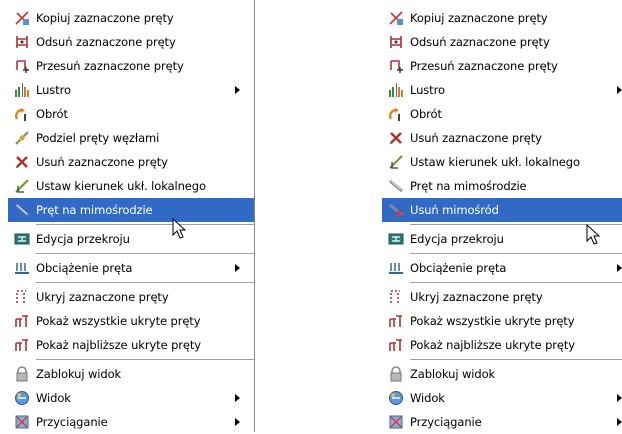 The width and height of the screenshot is (622, 434). Describe the element at coordinates (118, 321) in the screenshot. I see `menu-item-label: Pokaż wszystkie ukryte pręty` at that location.